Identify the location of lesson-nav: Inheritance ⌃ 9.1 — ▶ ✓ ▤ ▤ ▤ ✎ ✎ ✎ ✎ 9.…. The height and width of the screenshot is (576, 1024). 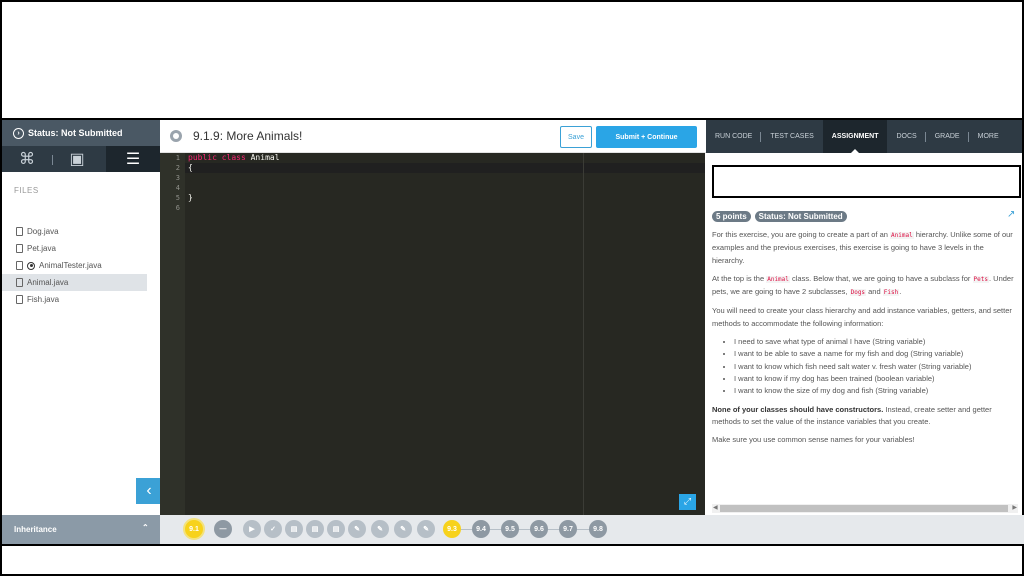
(512, 529).